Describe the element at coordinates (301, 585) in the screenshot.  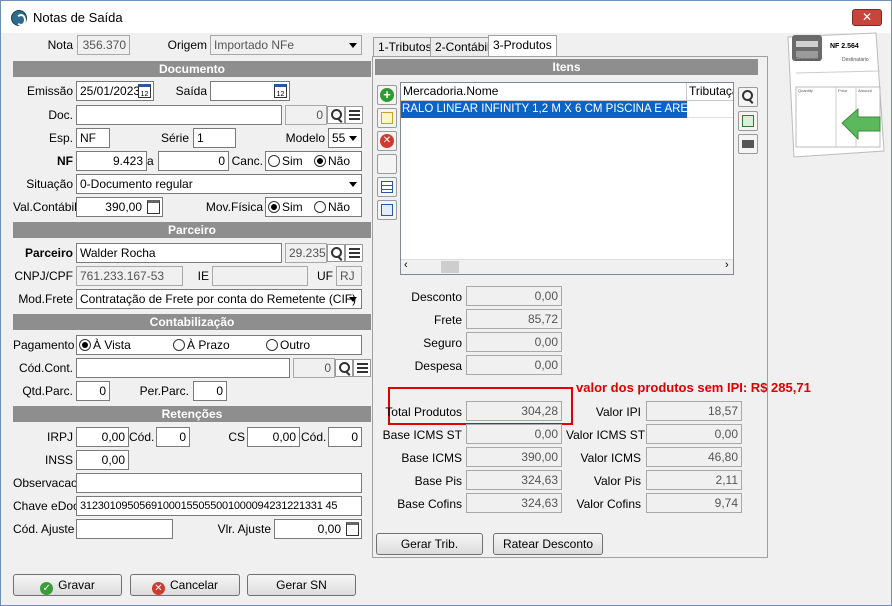
I see `gerarsn-button: Gerar SN` at that location.